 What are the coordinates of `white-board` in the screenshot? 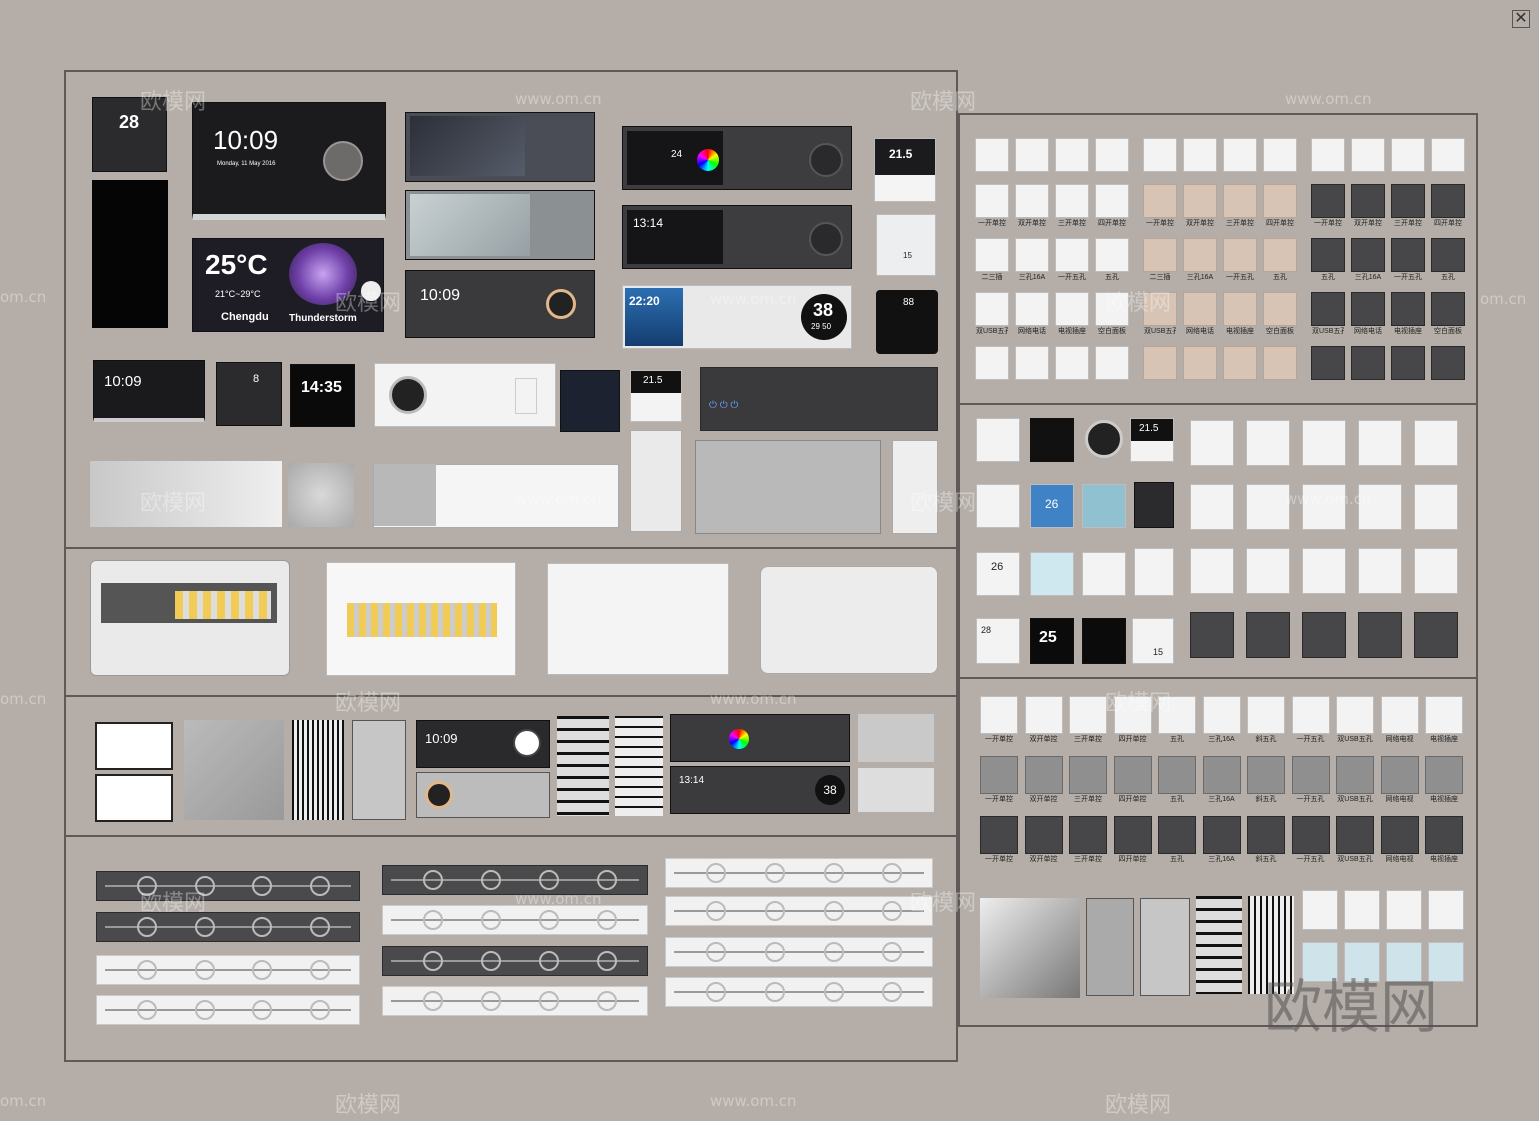 It's located at (186, 494).